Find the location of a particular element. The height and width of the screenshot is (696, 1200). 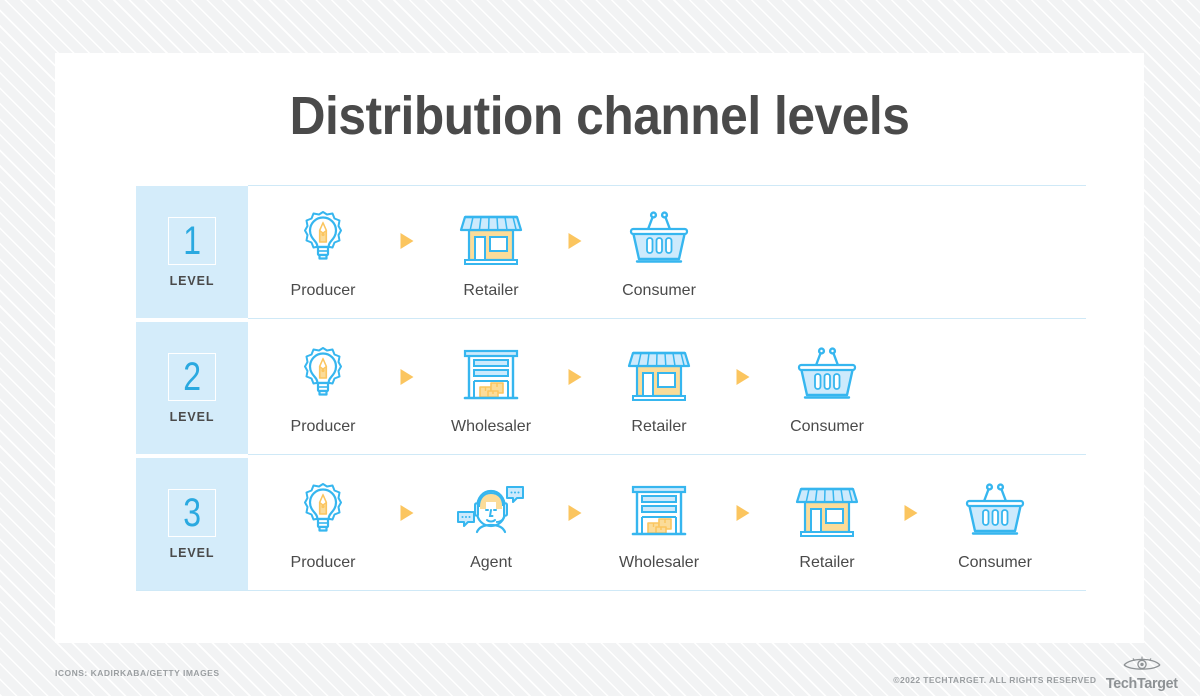

channel-node-label: Agent is located at coordinates (491, 562).